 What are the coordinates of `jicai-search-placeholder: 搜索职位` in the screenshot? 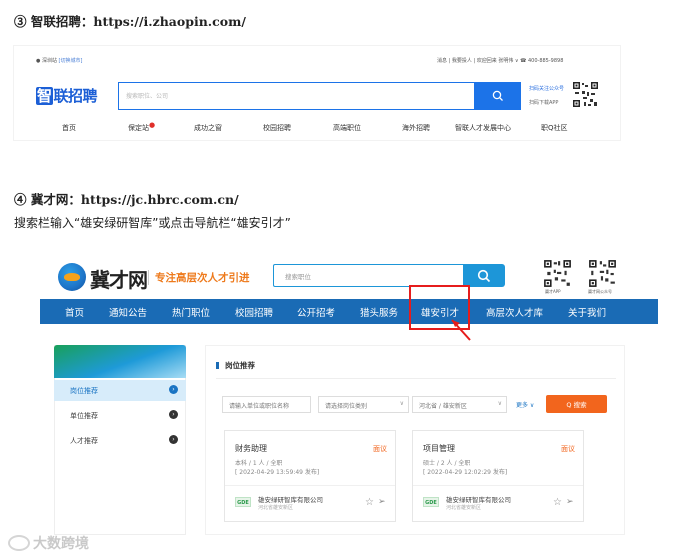 It's located at (298, 277).